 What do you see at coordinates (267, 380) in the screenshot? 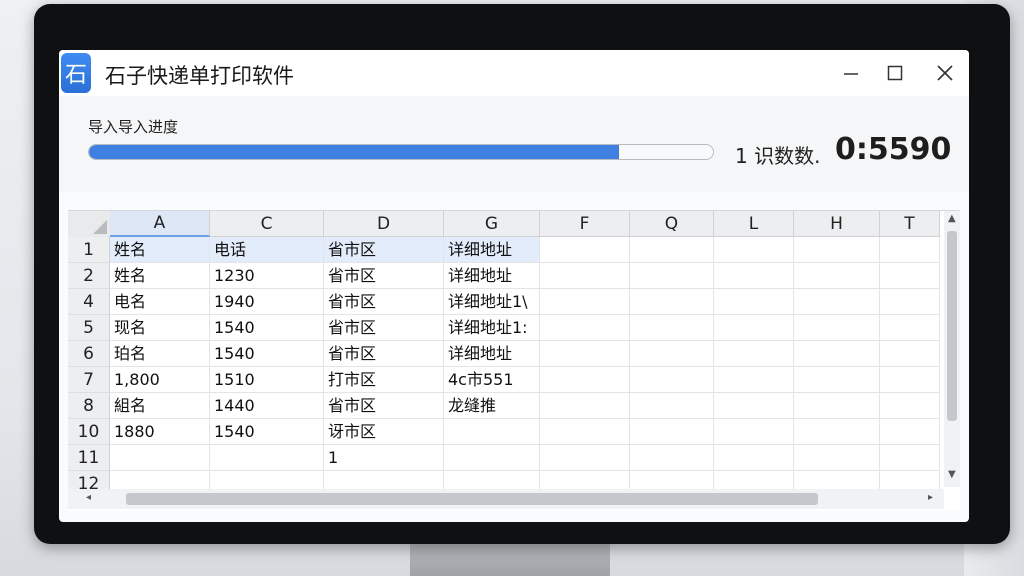
I see `table-cell: 1510` at bounding box center [267, 380].